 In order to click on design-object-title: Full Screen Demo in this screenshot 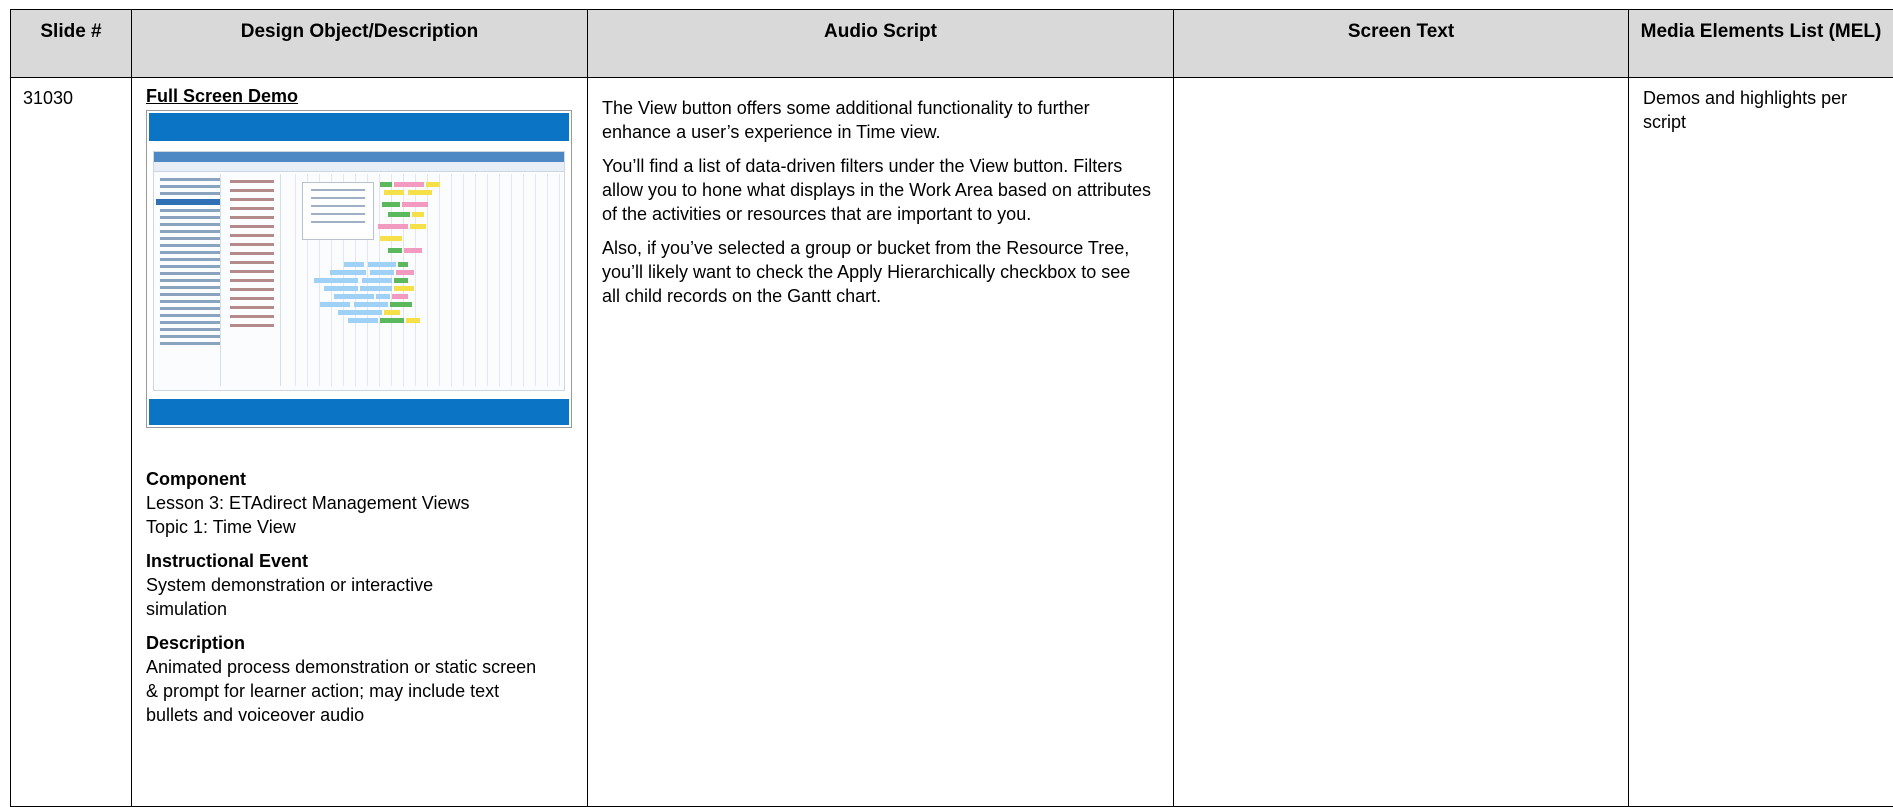, I will do `click(222, 96)`.